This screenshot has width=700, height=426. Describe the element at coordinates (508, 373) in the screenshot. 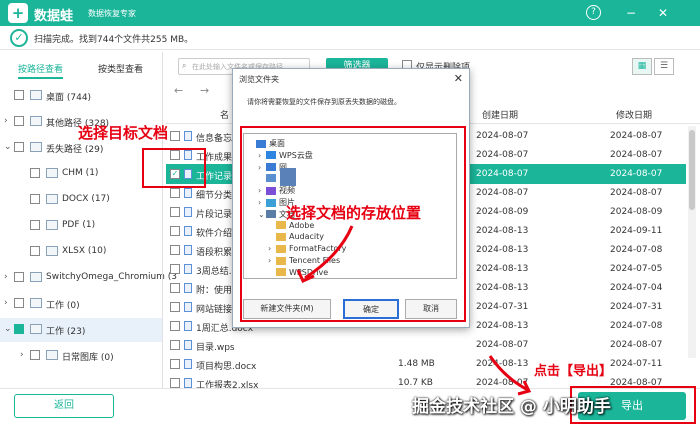

I see `annotation-arrow-export` at that location.